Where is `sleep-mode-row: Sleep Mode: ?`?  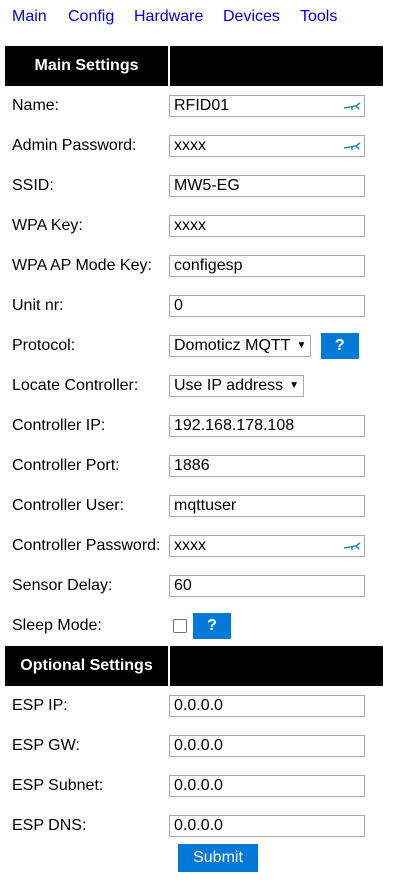
sleep-mode-row: Sleep Mode: ? is located at coordinates (194, 626).